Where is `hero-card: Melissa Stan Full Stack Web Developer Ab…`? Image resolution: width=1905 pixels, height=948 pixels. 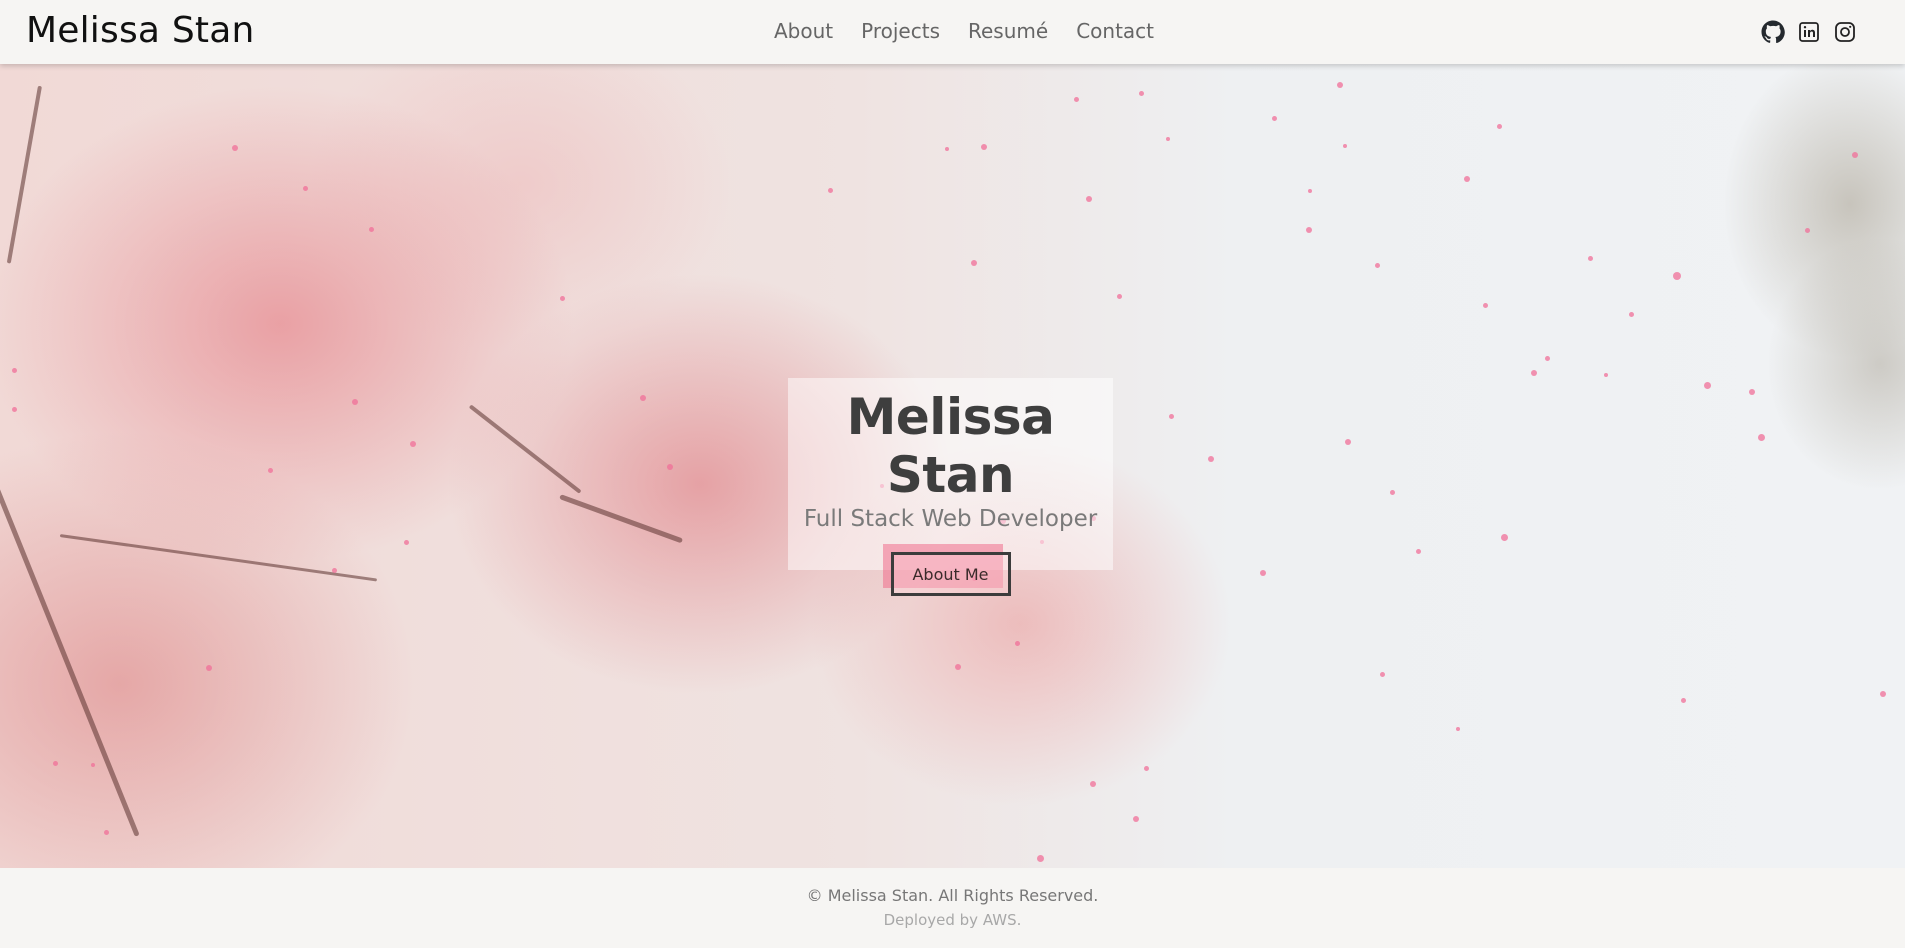
hero-card: Melissa Stan Full Stack Web Developer Ab… is located at coordinates (950, 487).